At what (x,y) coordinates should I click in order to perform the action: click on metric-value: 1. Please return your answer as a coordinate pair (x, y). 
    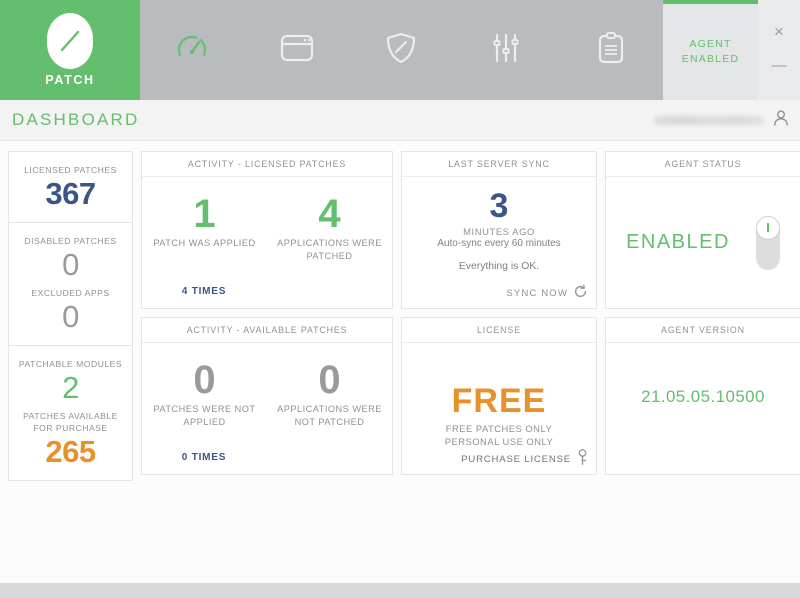
    Looking at the image, I should click on (204, 214).